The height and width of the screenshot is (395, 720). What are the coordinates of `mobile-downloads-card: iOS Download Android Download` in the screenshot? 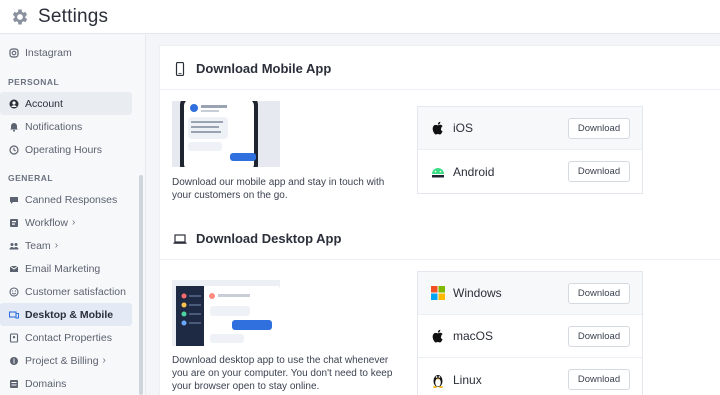 It's located at (530, 150).